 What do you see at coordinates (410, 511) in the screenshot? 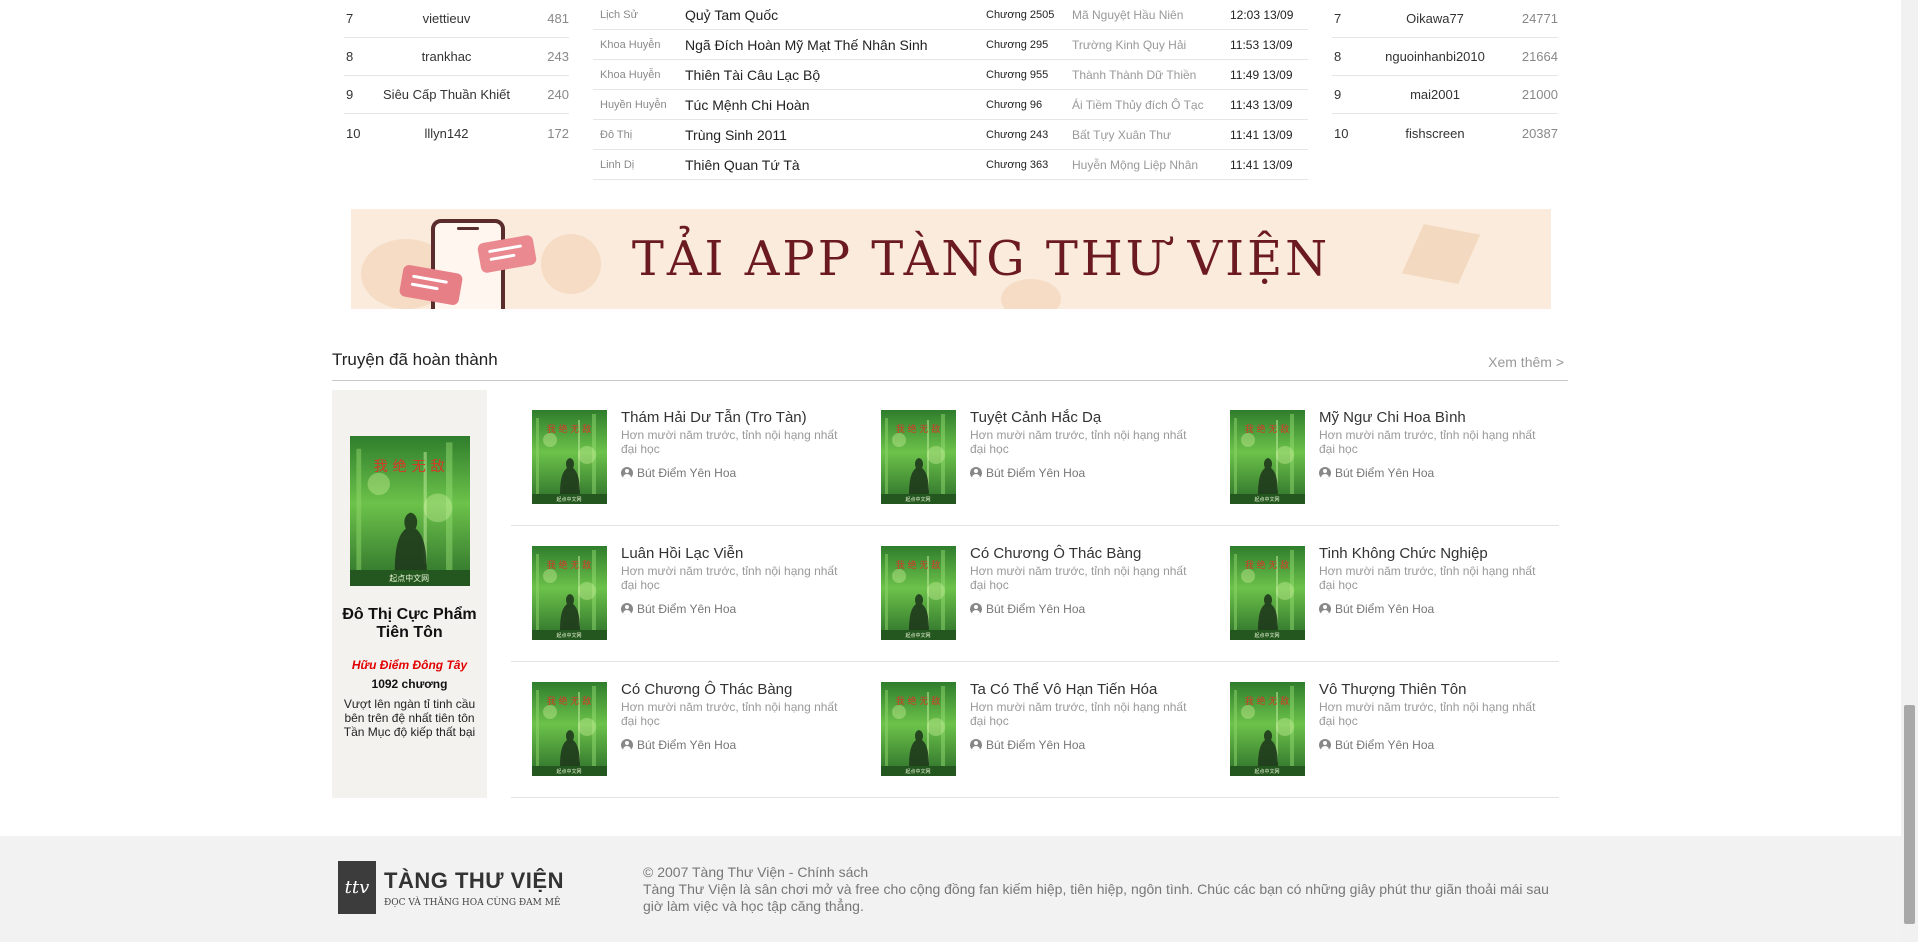
I see `featured-book-cover` at bounding box center [410, 511].